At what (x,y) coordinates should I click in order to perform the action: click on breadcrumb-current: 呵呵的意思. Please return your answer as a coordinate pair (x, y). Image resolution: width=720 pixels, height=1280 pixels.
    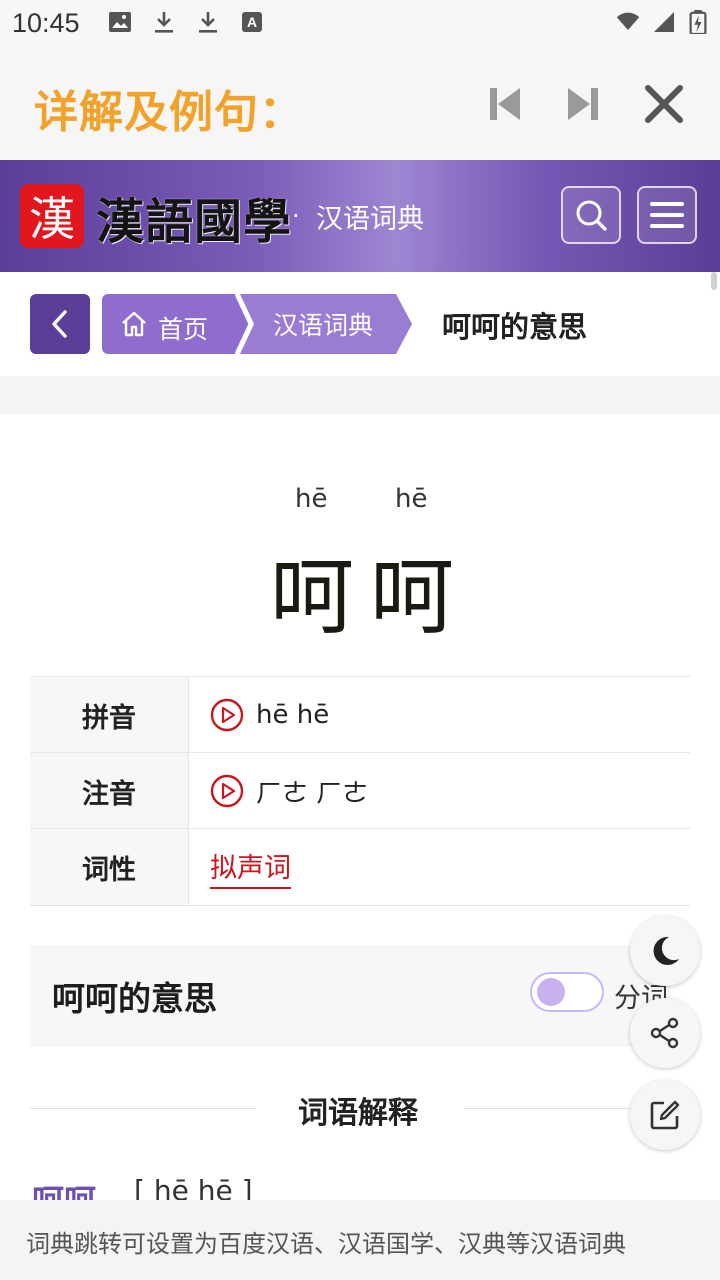
    Looking at the image, I should click on (515, 327).